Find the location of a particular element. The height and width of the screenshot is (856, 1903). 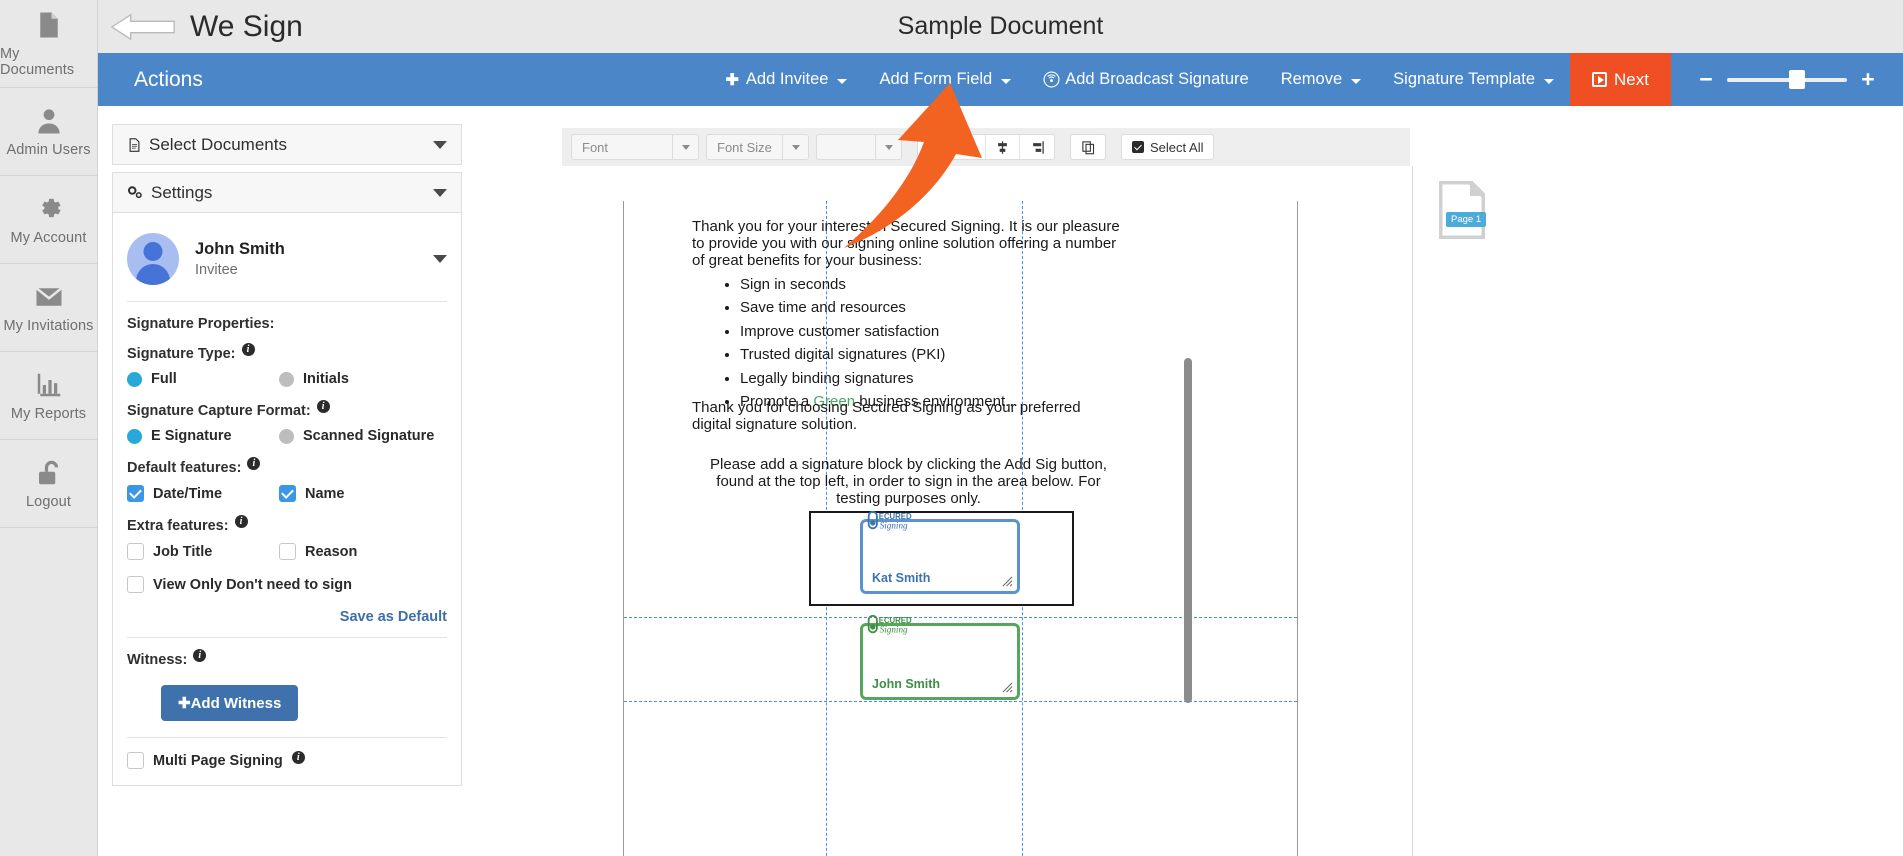

font-select: Font is located at coordinates (635, 147).